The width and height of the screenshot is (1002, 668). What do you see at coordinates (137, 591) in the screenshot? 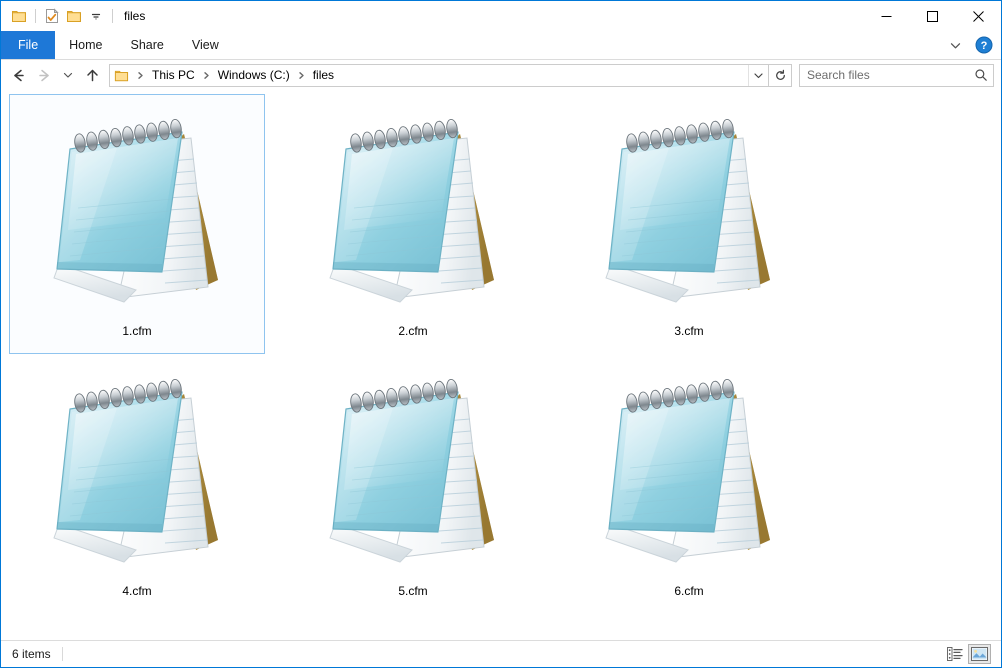
I see `file-label: 4.cfm` at bounding box center [137, 591].